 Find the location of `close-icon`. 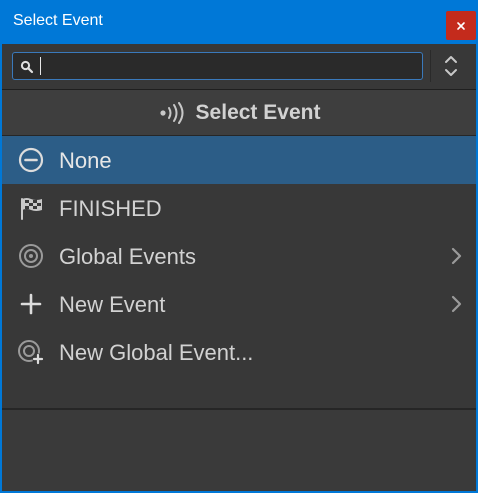

close-icon is located at coordinates (461, 25).